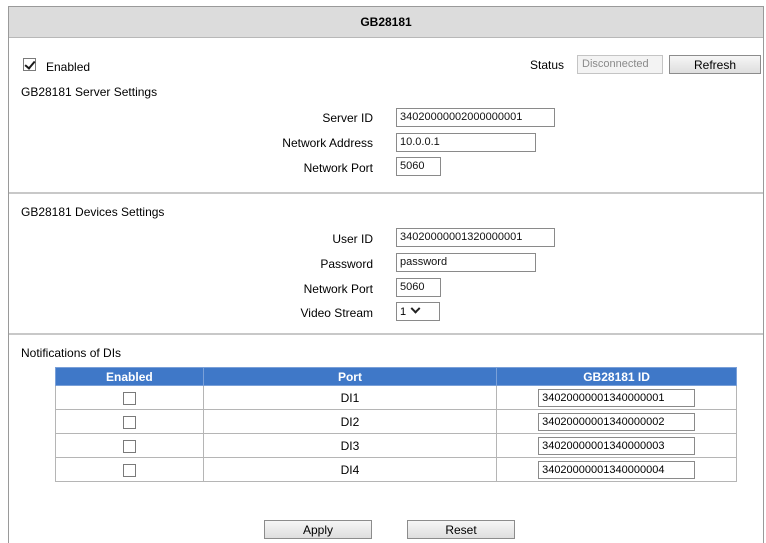 This screenshot has height=543, width=766. Describe the element at coordinates (337, 313) in the screenshot. I see `video-stream-label: Video Stream` at that location.